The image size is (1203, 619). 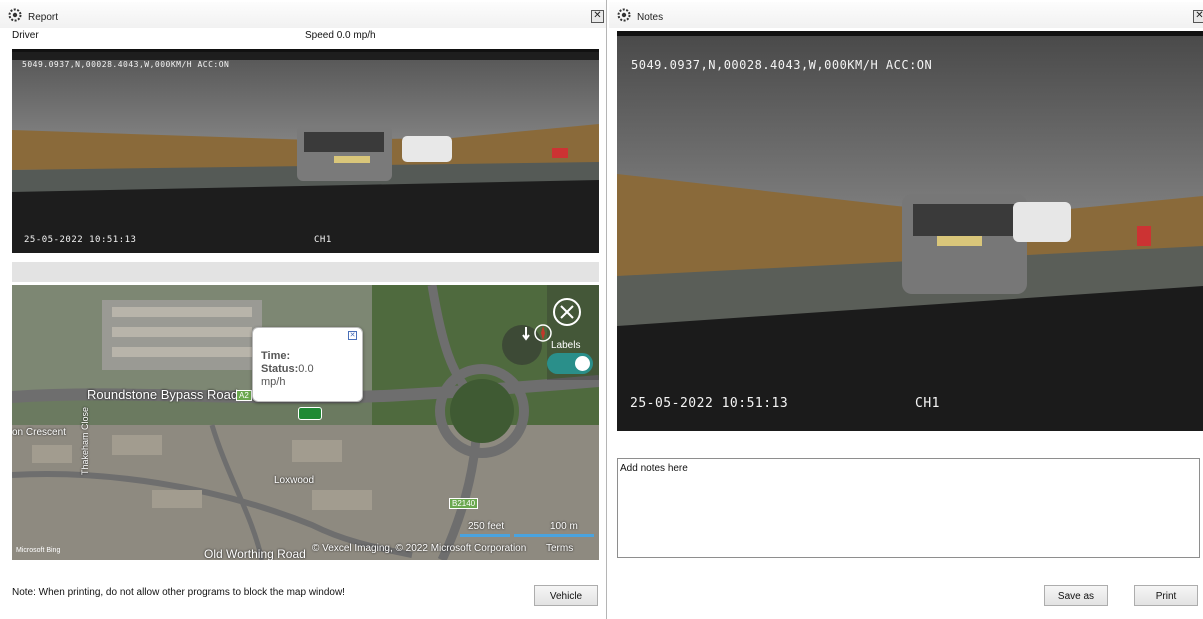 What do you see at coordinates (554, 535) in the screenshot?
I see `scale-bar-m` at bounding box center [554, 535].